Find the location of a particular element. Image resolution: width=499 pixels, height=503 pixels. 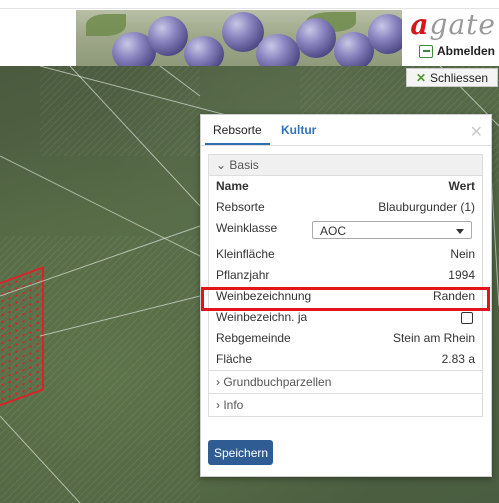

logout-button: Abmelden is located at coordinates (456, 51).